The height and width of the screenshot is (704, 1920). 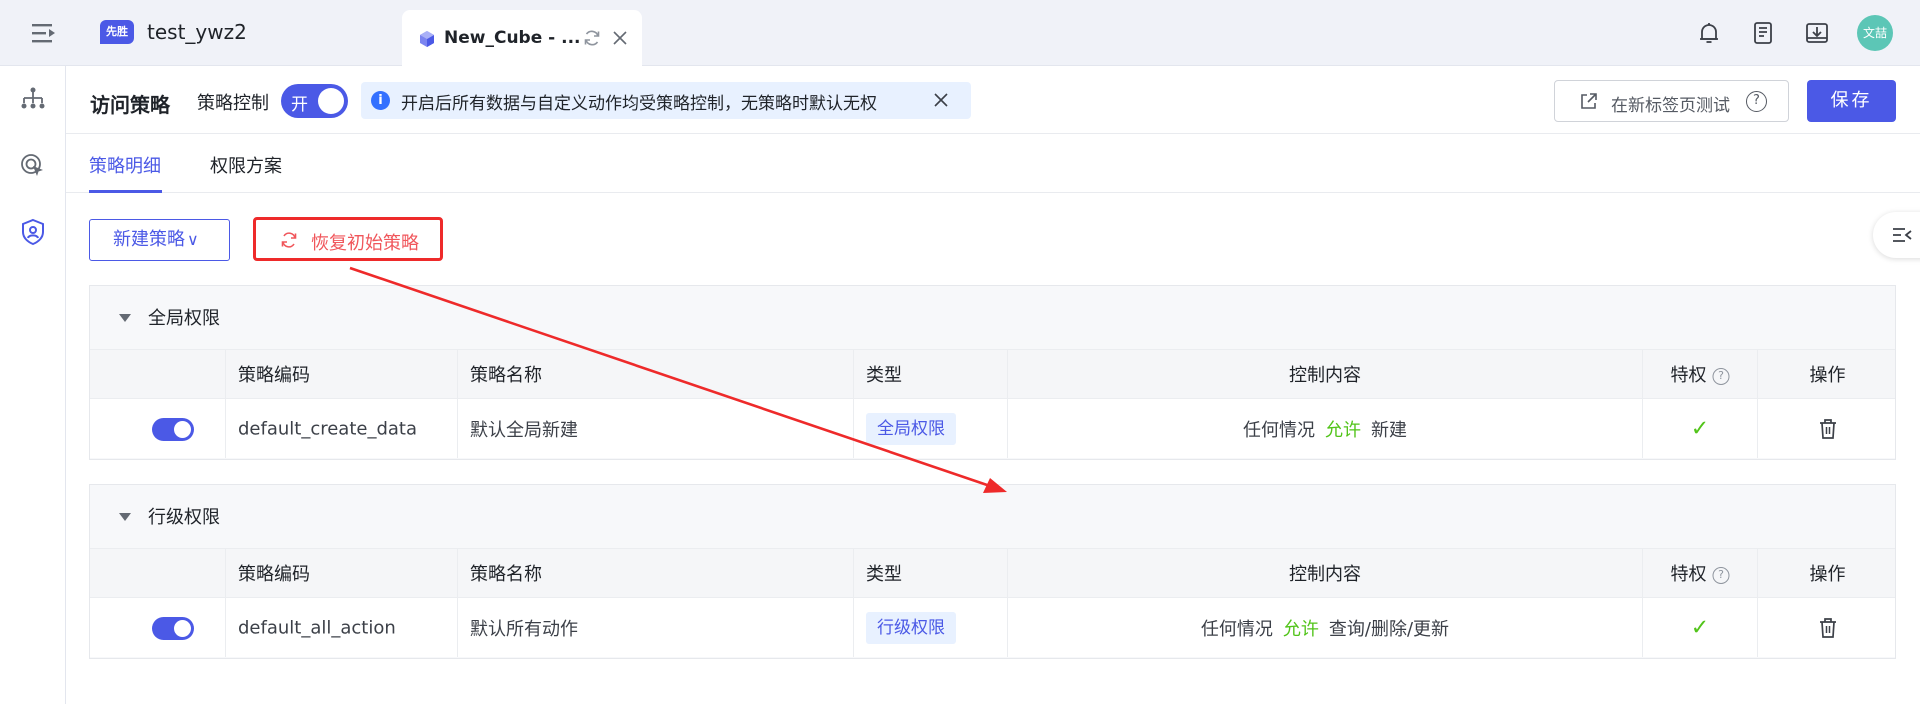 What do you see at coordinates (331, 101) in the screenshot?
I see `toggle-knob` at bounding box center [331, 101].